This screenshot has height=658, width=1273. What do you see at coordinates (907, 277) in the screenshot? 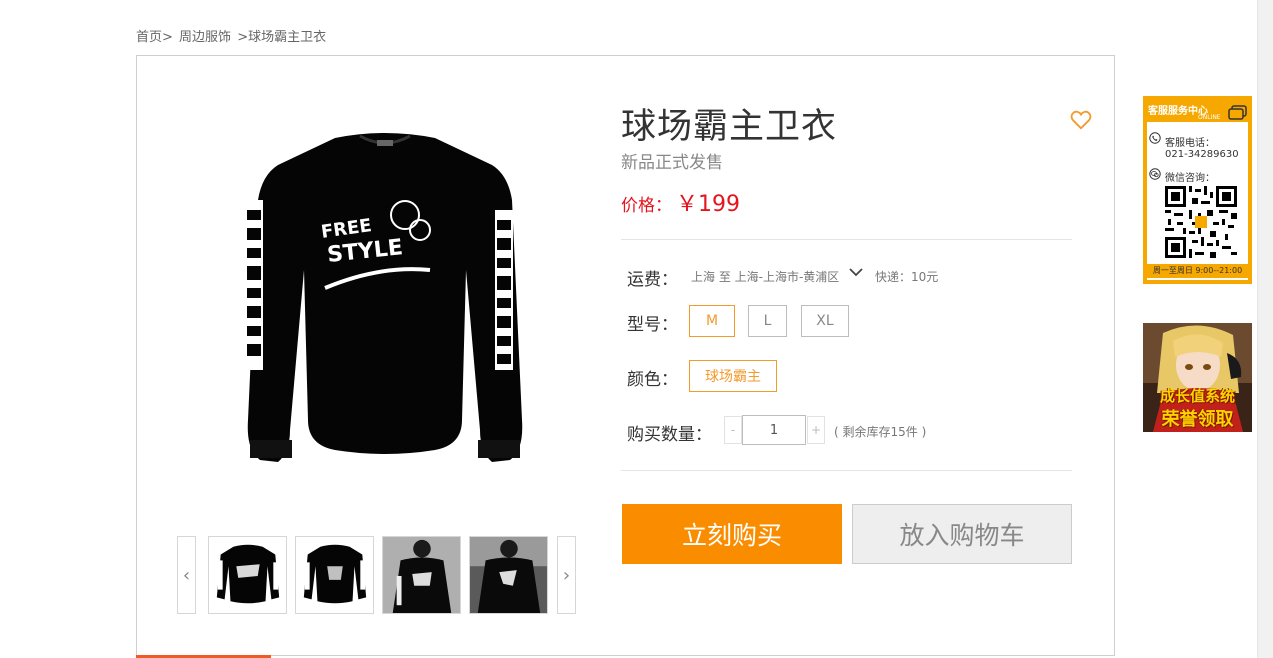
I see `shipping-express-fee: 快递：10元` at bounding box center [907, 277].